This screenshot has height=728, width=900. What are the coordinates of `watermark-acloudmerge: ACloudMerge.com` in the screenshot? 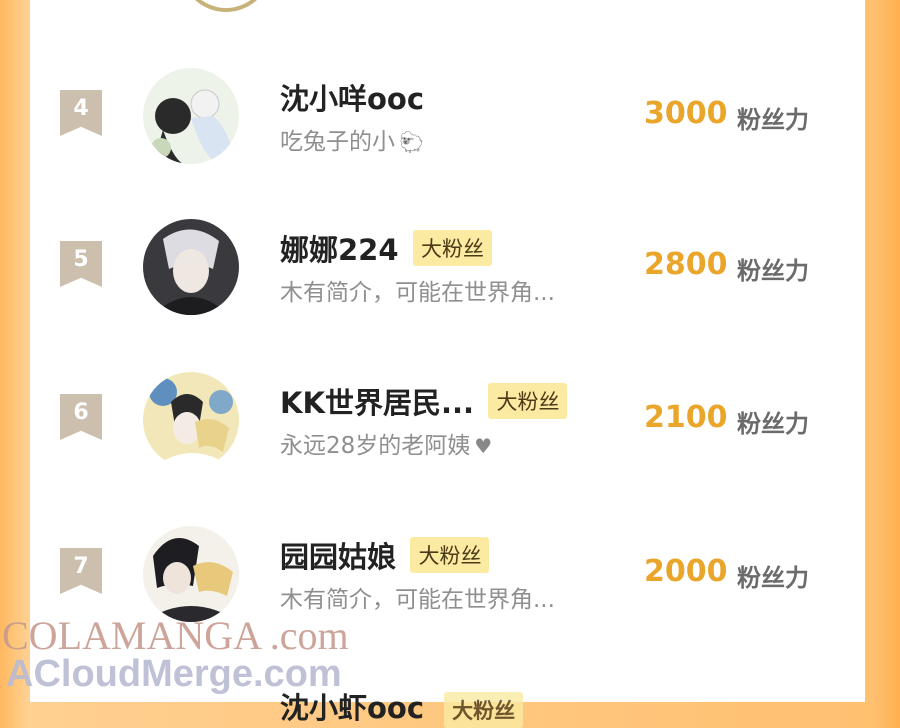 It's located at (174, 674).